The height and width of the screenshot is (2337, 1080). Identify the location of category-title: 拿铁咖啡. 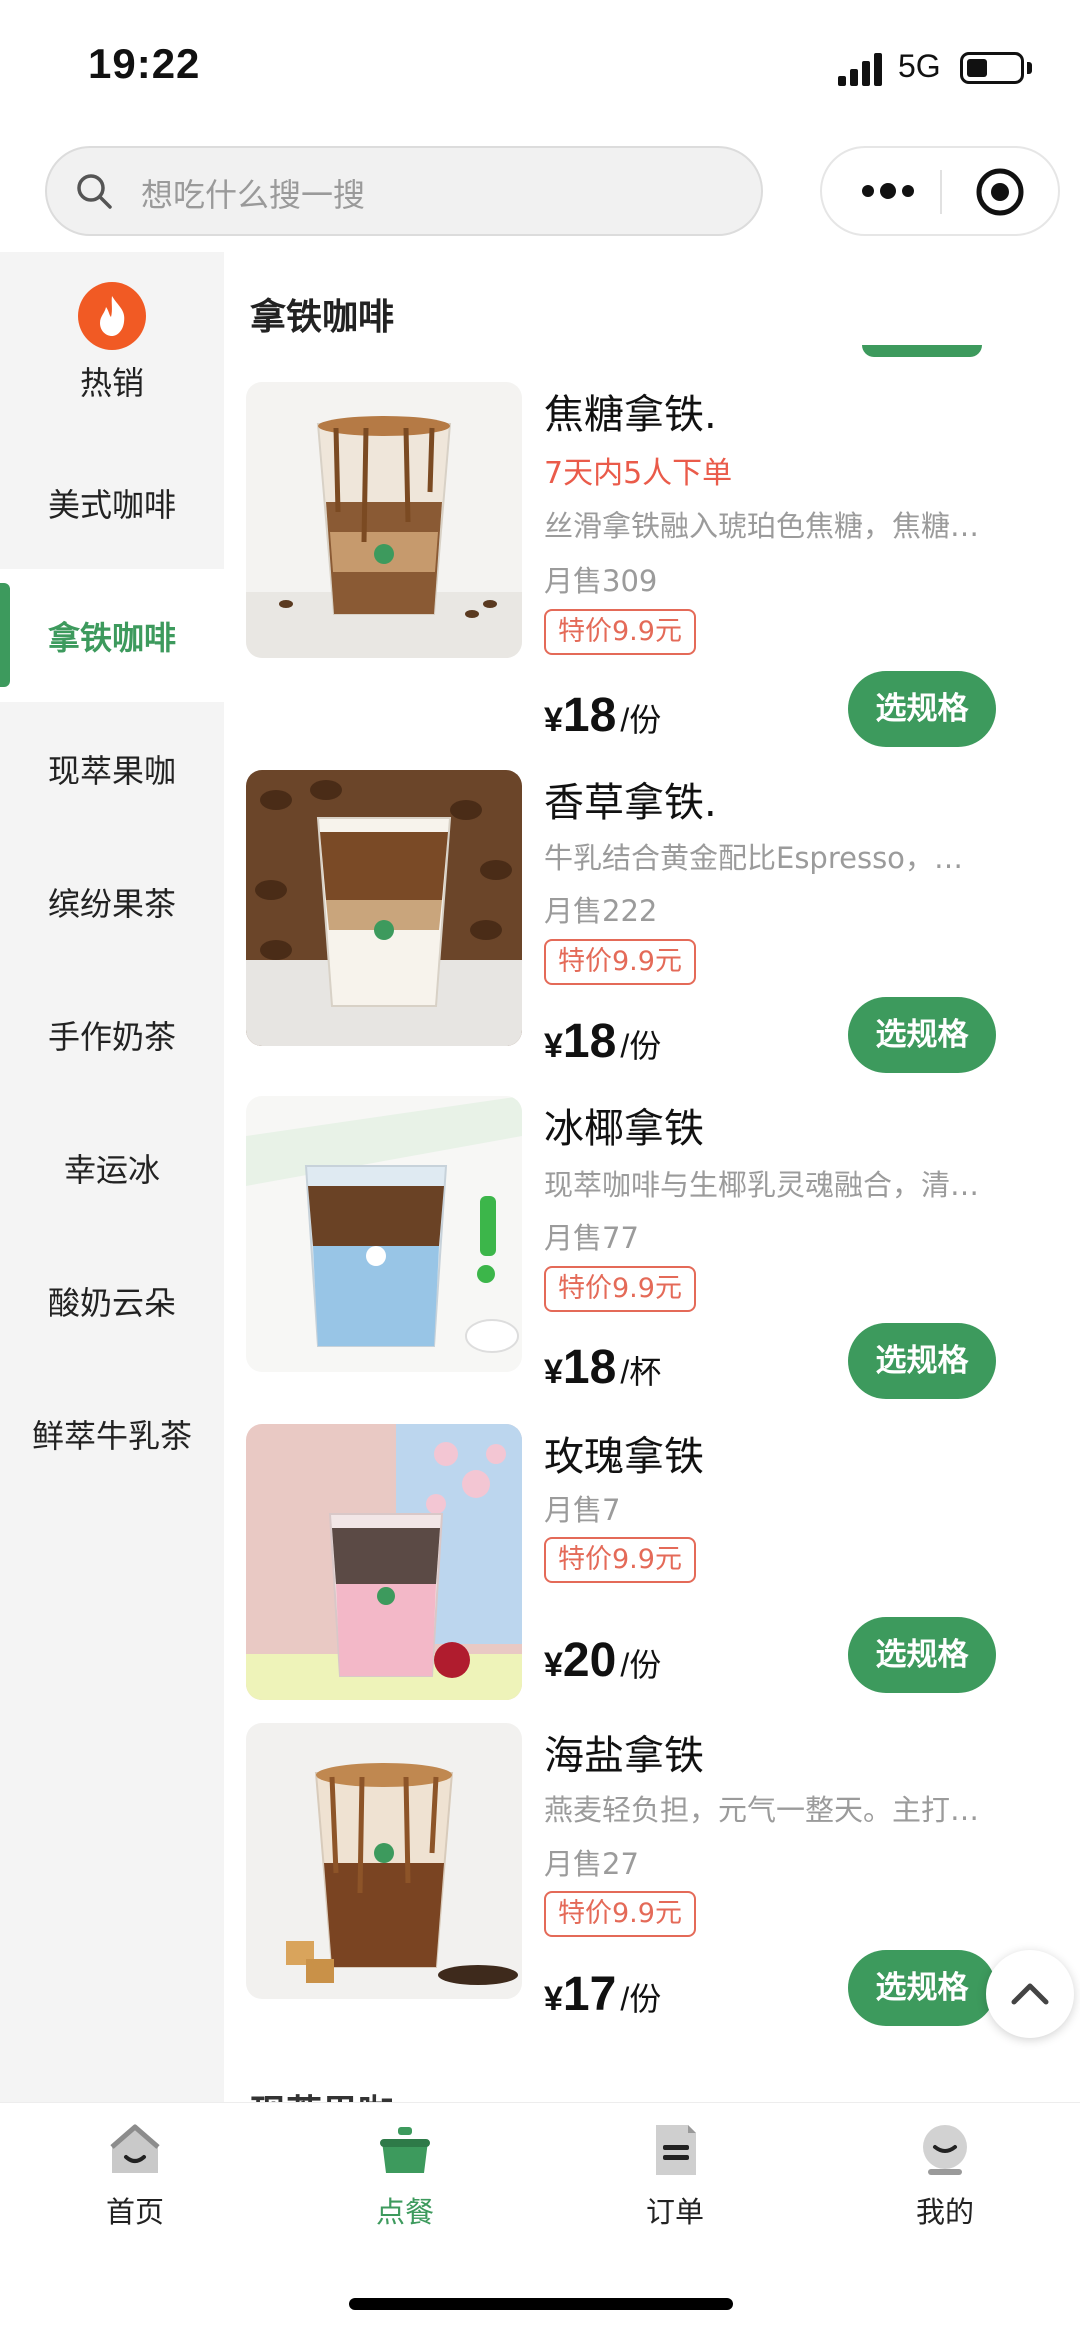
(322, 317).